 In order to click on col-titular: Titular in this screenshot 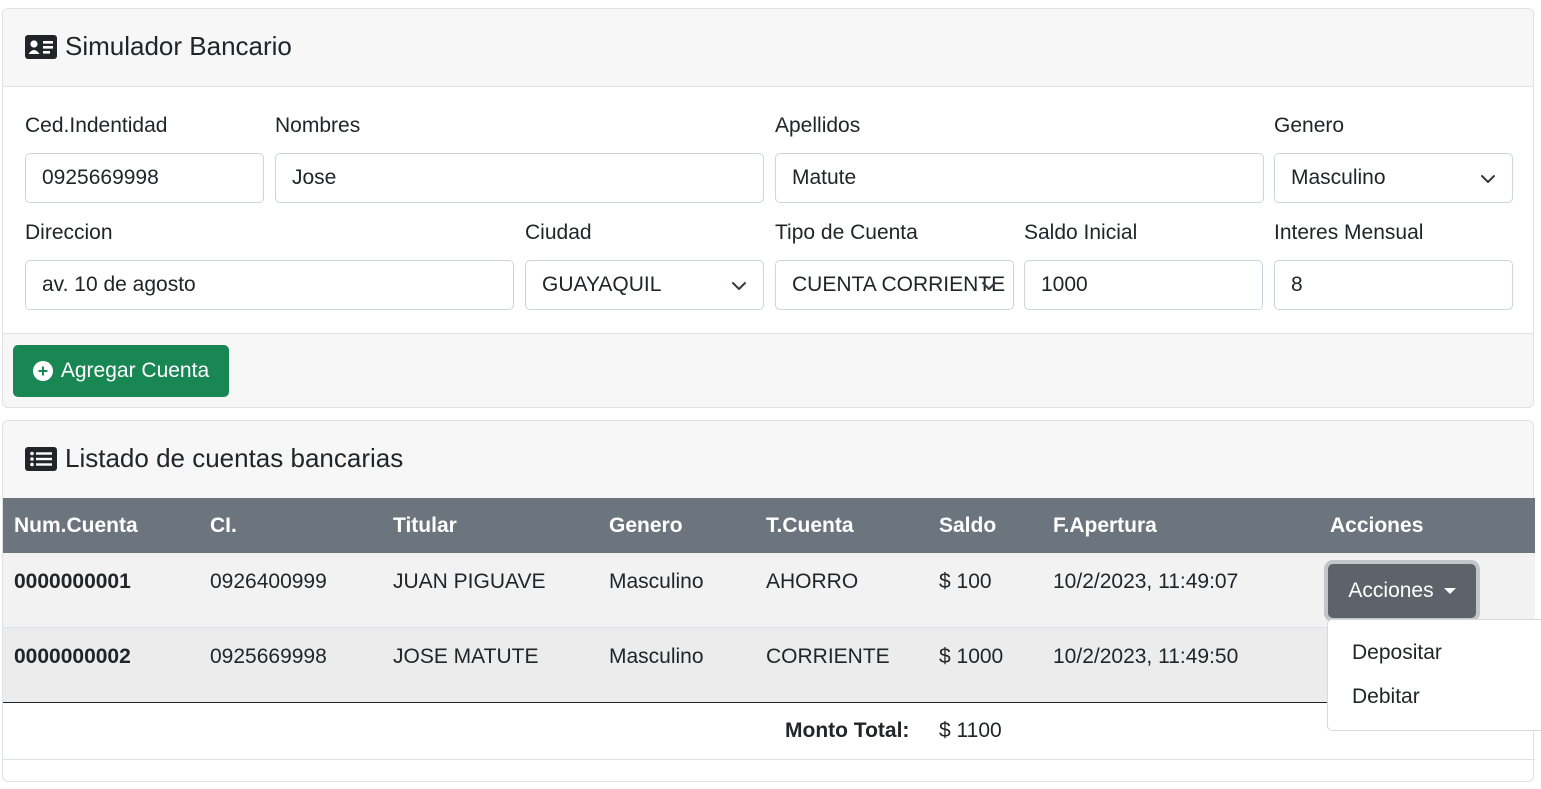, I will do `click(425, 525)`.